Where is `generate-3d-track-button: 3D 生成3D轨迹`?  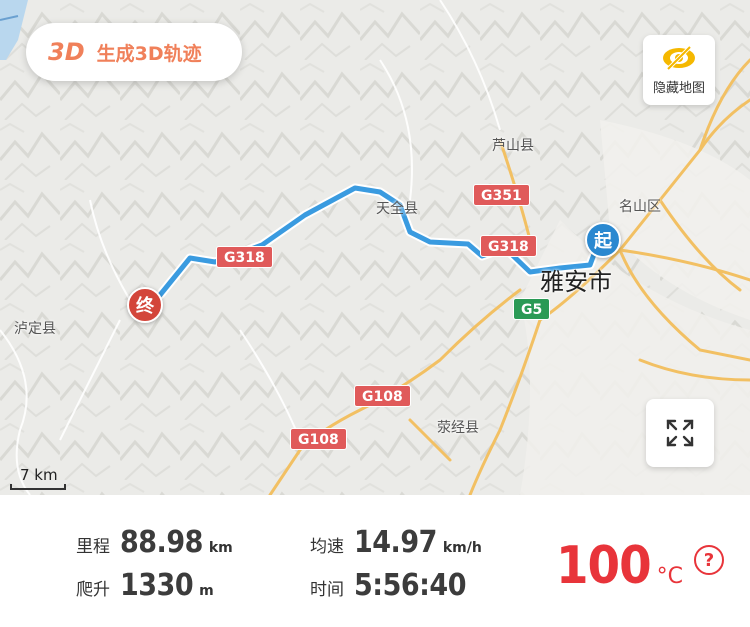
generate-3d-track-button: 3D 生成3D轨迹 is located at coordinates (134, 52).